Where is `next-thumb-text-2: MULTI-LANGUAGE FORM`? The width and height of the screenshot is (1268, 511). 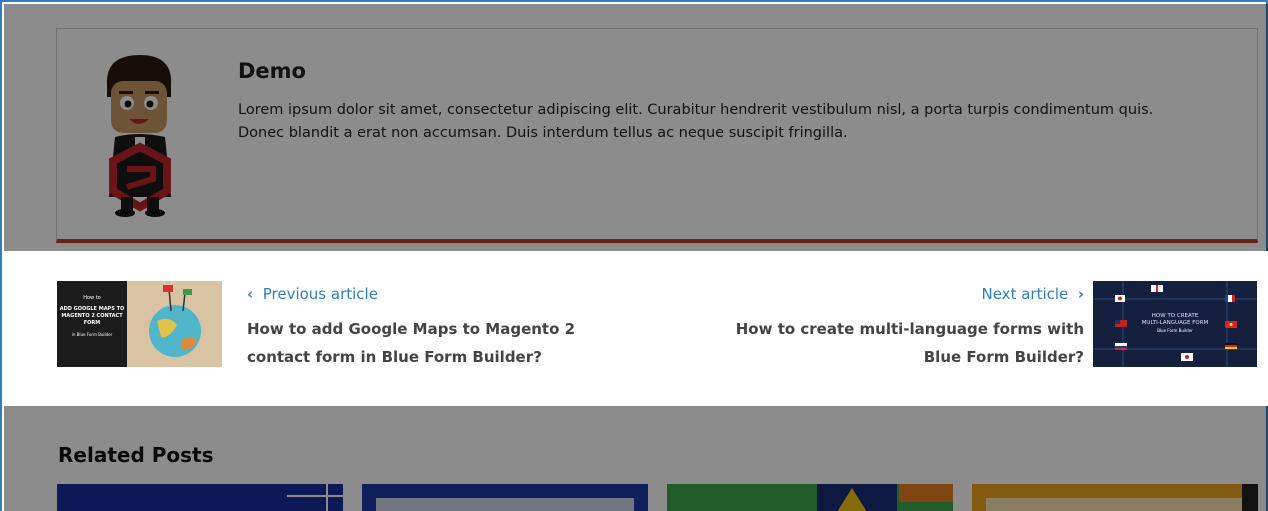 next-thumb-text-2: MULTI-LANGUAGE FORM is located at coordinates (1175, 323).